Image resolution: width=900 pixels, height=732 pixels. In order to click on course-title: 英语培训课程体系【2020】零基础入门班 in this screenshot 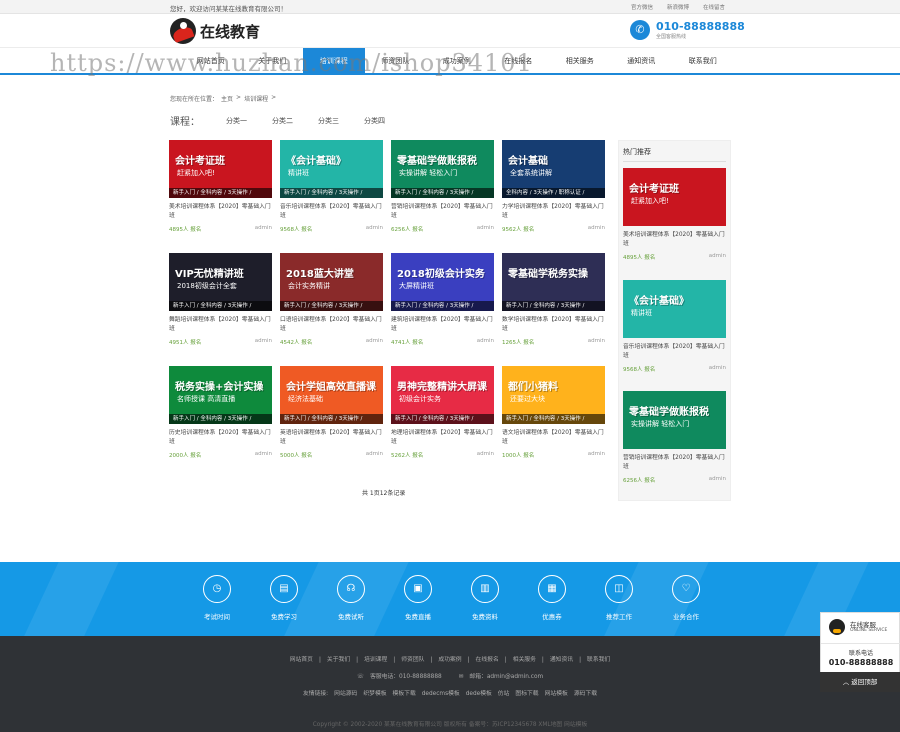, I will do `click(331, 438)`.